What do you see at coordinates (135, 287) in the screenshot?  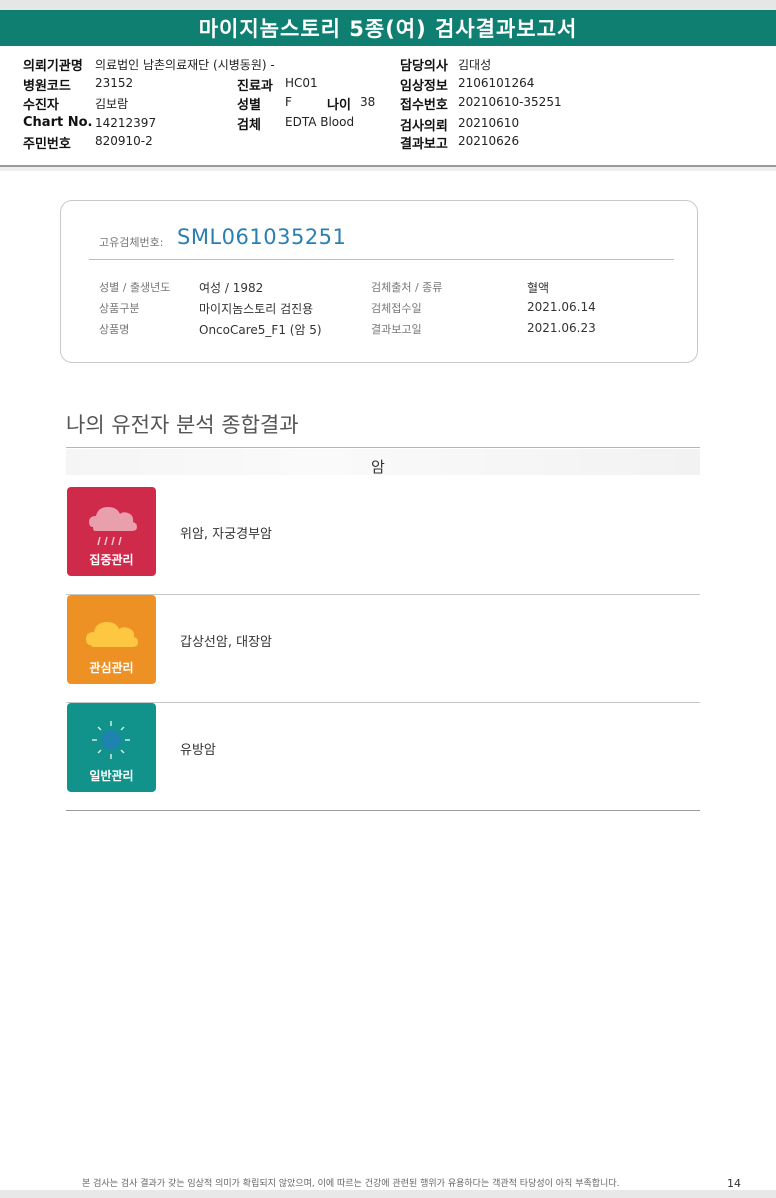 I see `sex-birthyear-label: 성별 / 출생년도` at bounding box center [135, 287].